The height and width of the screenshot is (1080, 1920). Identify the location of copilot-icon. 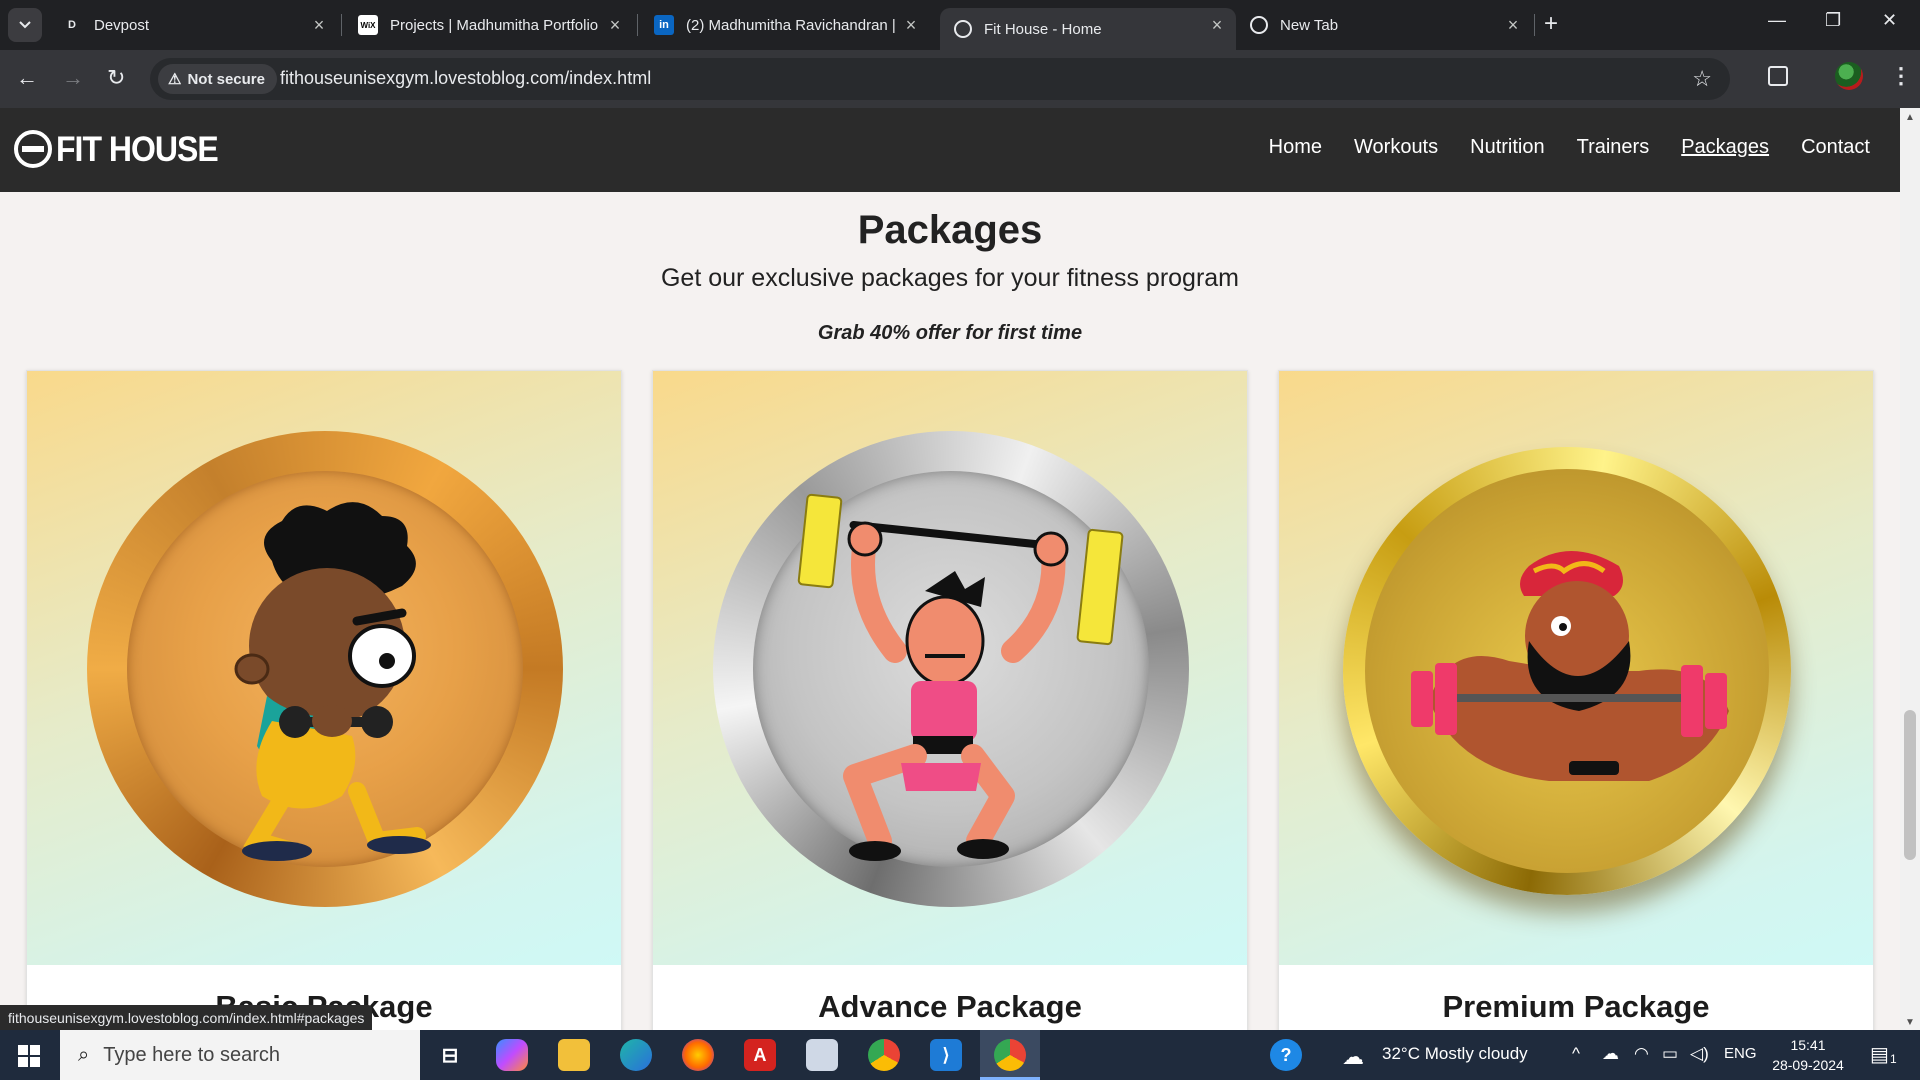
(512, 1055).